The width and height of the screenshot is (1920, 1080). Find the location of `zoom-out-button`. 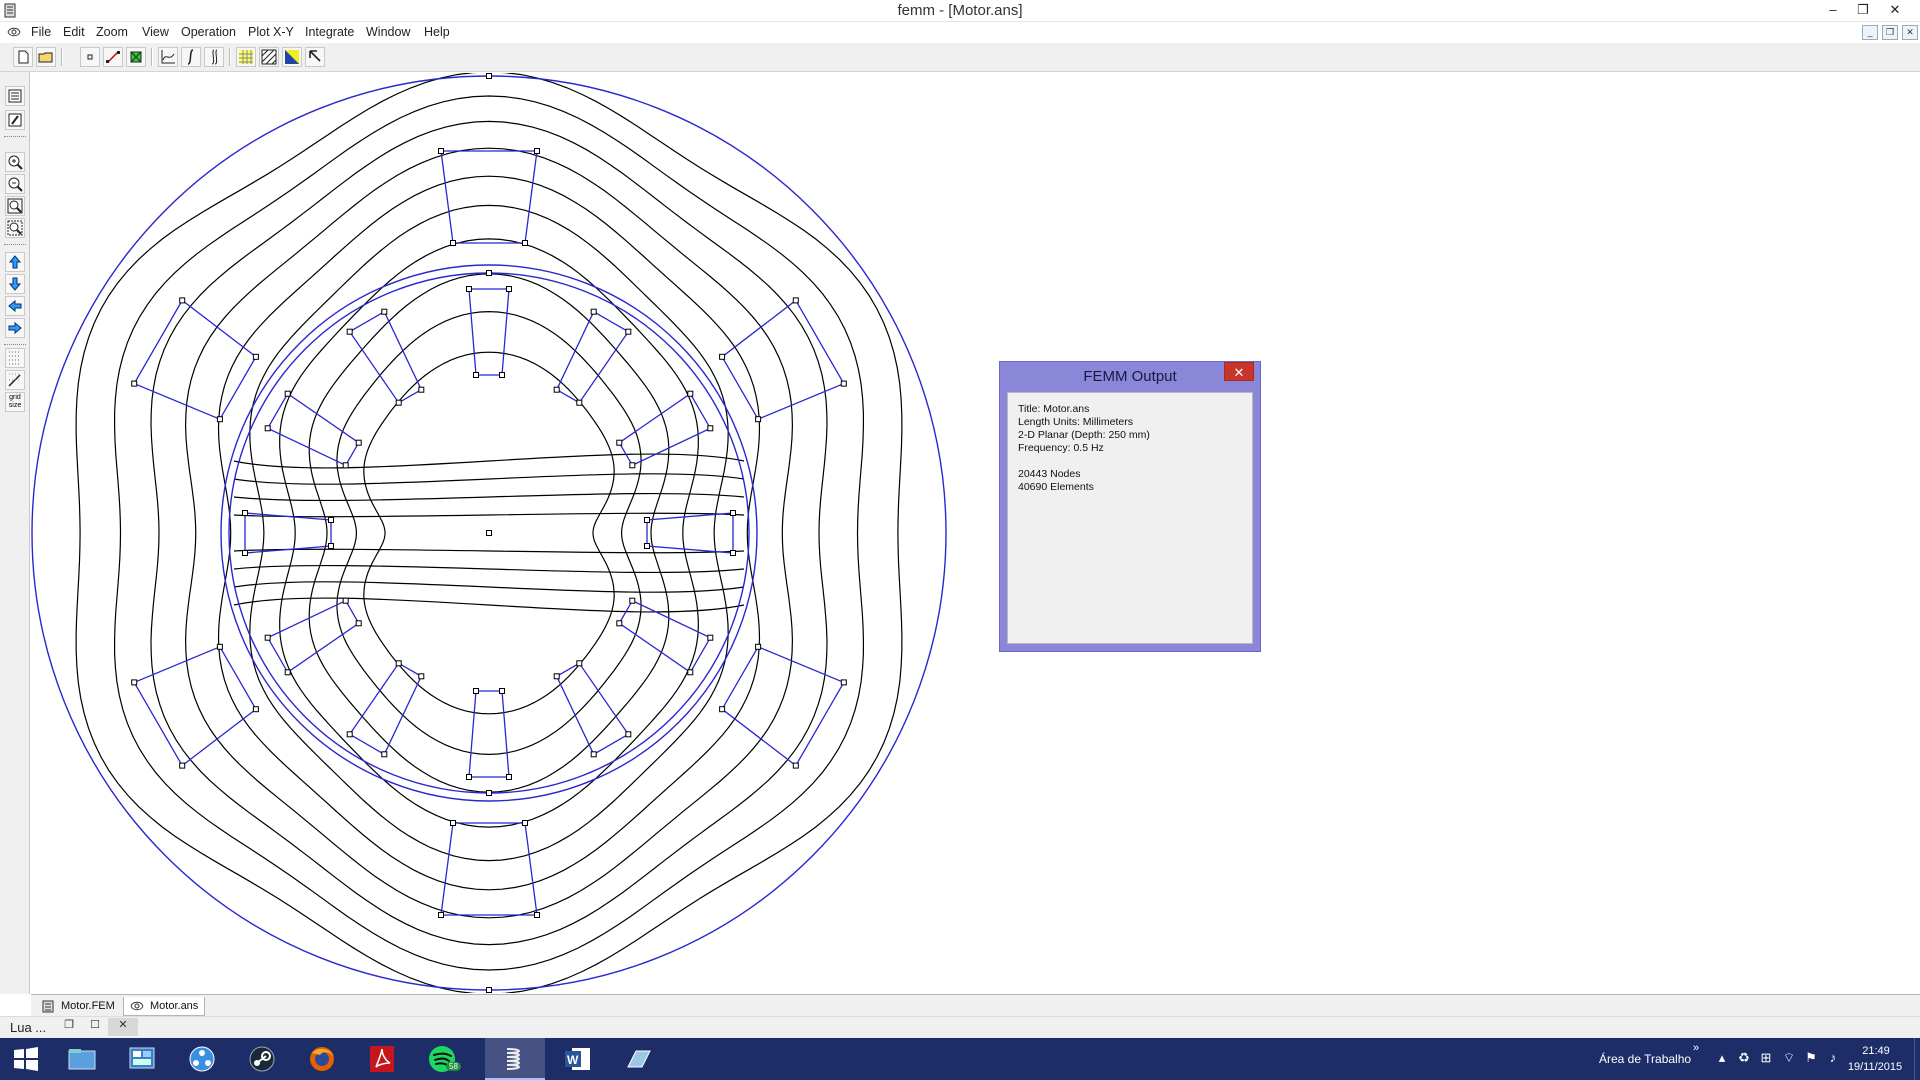

zoom-out-button is located at coordinates (15, 184).